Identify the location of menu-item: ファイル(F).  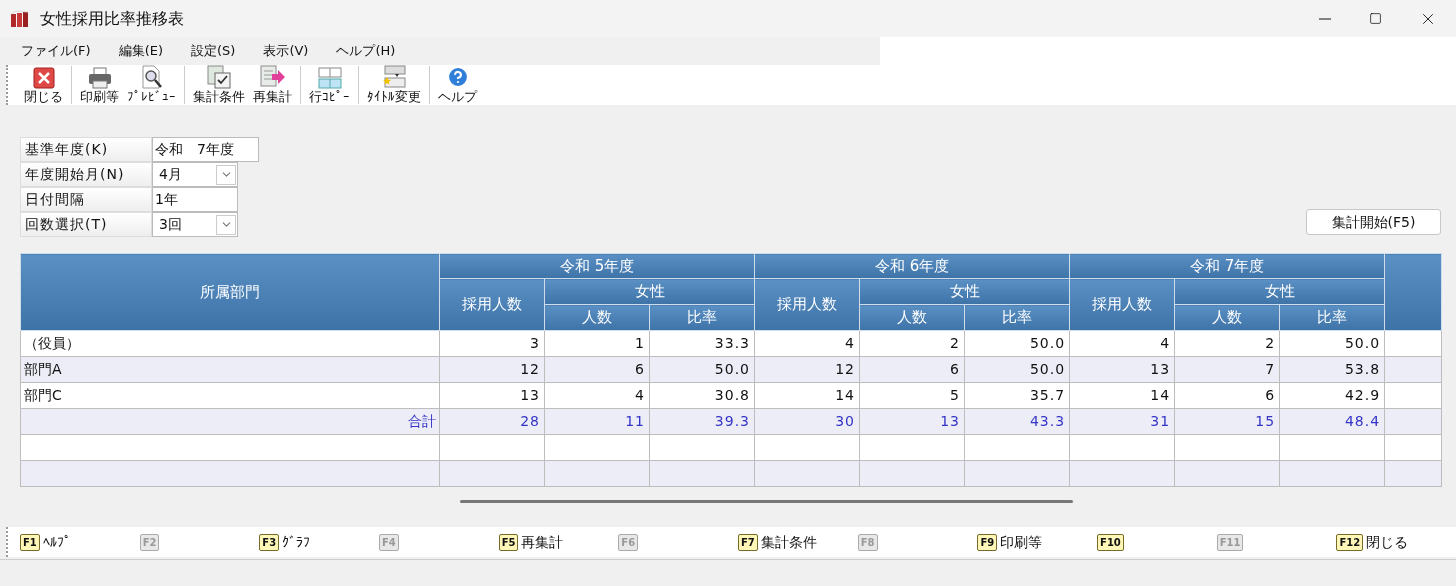
(56, 51).